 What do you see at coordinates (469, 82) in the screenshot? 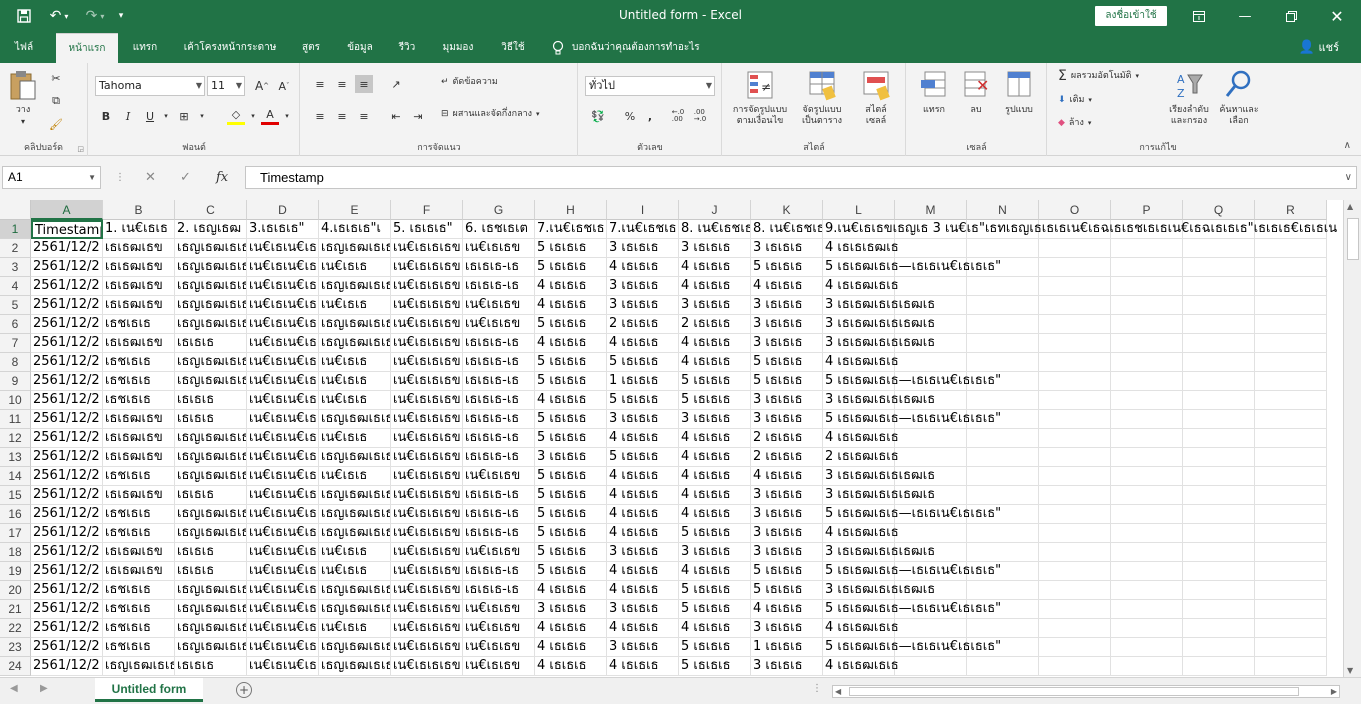
I see `wrap-text-button: ↵ ตัดข้อความ` at bounding box center [469, 82].